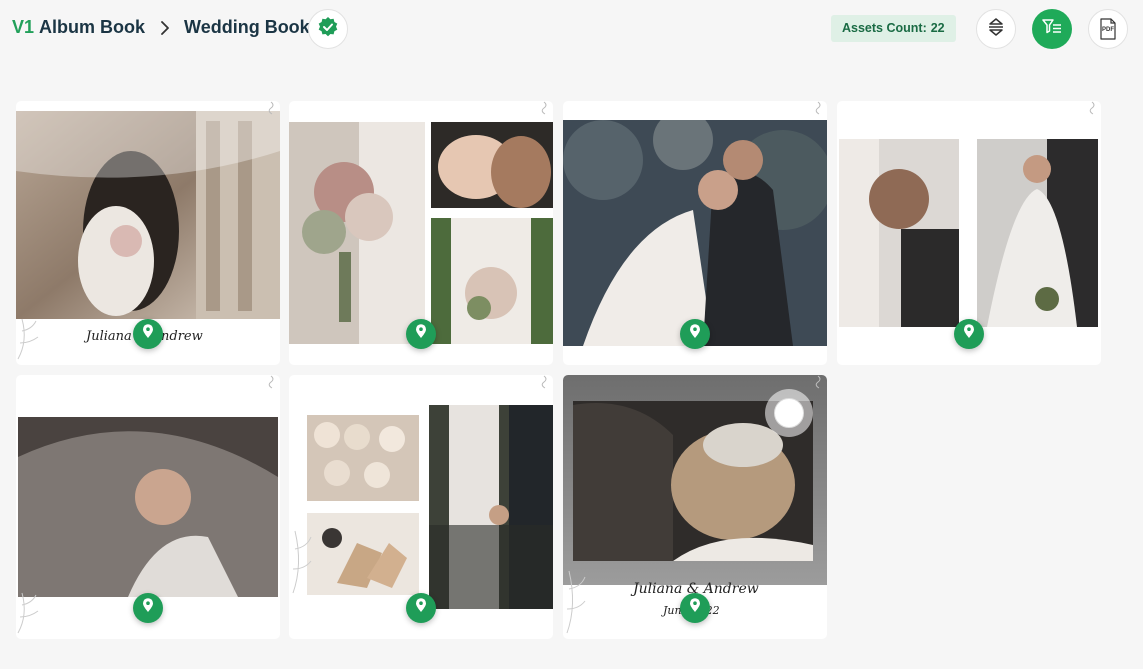 This screenshot has height=669, width=1143. I want to click on pdf-file-icon: PDF, so click(1108, 29).